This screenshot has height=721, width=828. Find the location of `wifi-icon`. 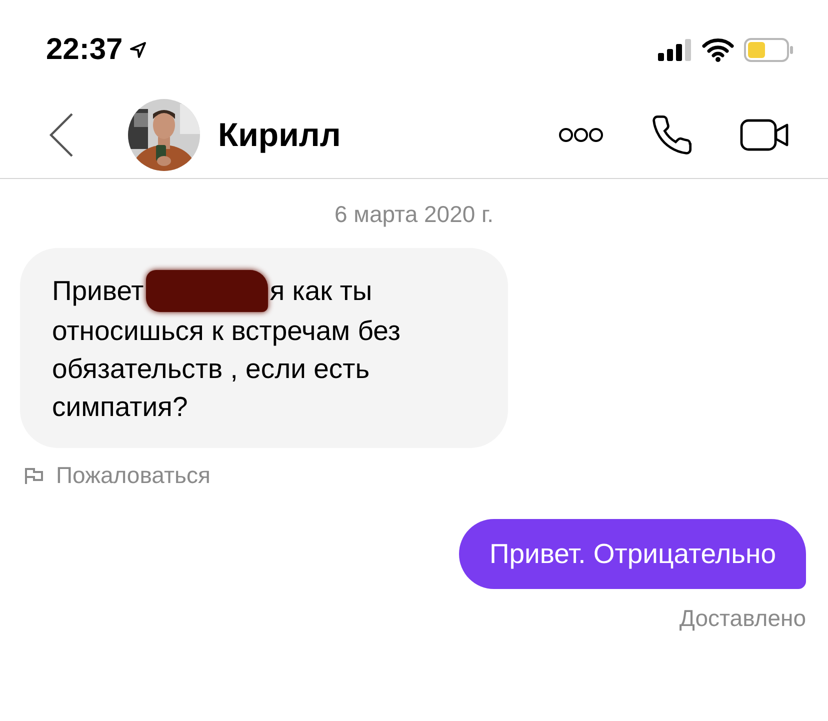

wifi-icon is located at coordinates (718, 50).